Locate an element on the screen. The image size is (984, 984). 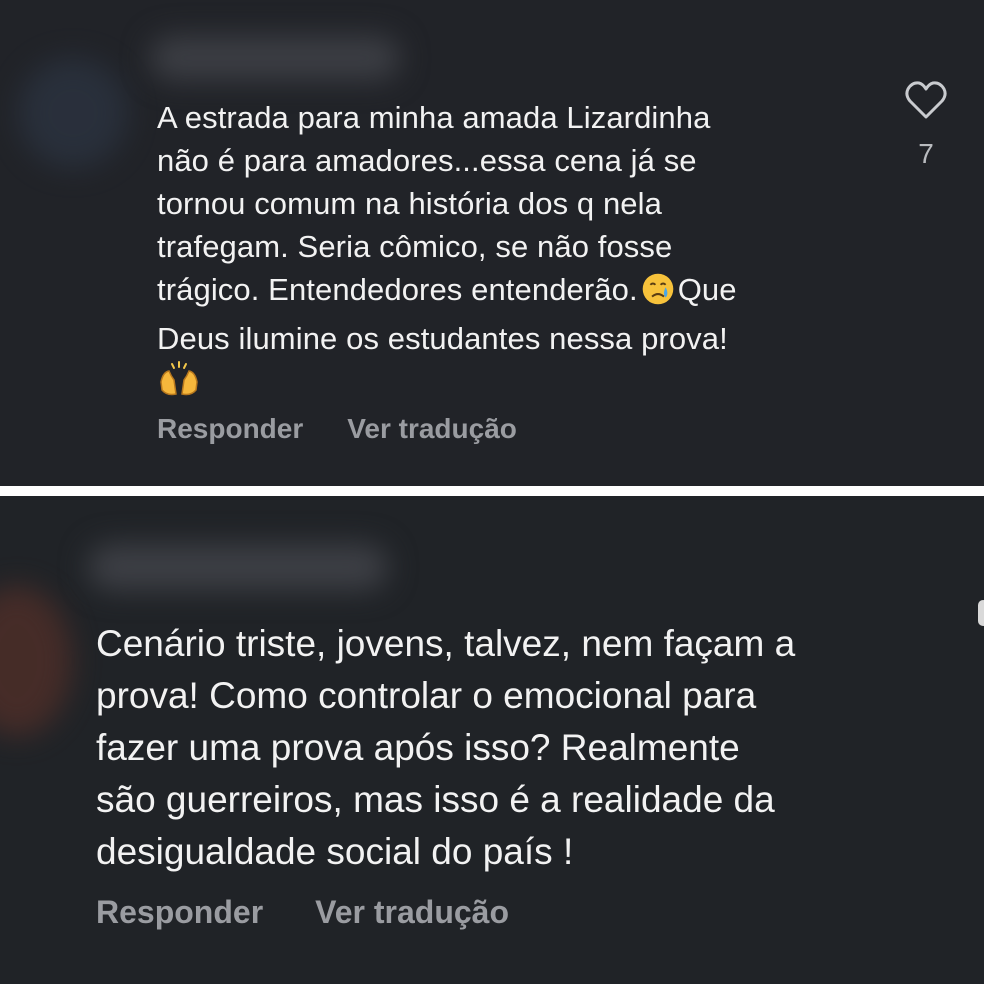
heart-icon is located at coordinates (926, 100).